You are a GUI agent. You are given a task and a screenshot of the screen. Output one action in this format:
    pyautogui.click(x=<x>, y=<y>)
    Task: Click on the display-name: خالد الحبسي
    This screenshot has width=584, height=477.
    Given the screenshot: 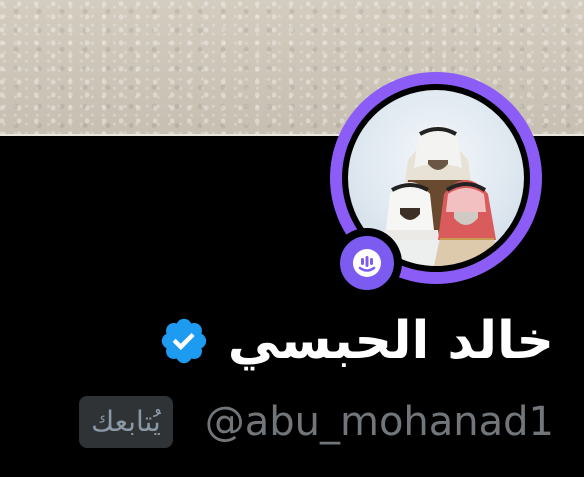 What is the action you would take?
    pyautogui.click(x=390, y=341)
    